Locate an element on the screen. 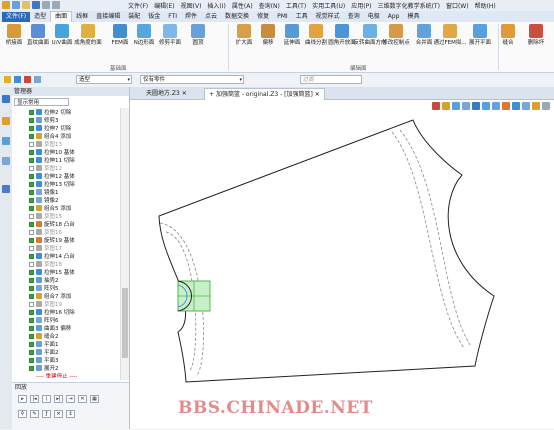 This screenshot has width=554, height=430. ribbon-button-19: 删除坏 is located at coordinates (536, 35).